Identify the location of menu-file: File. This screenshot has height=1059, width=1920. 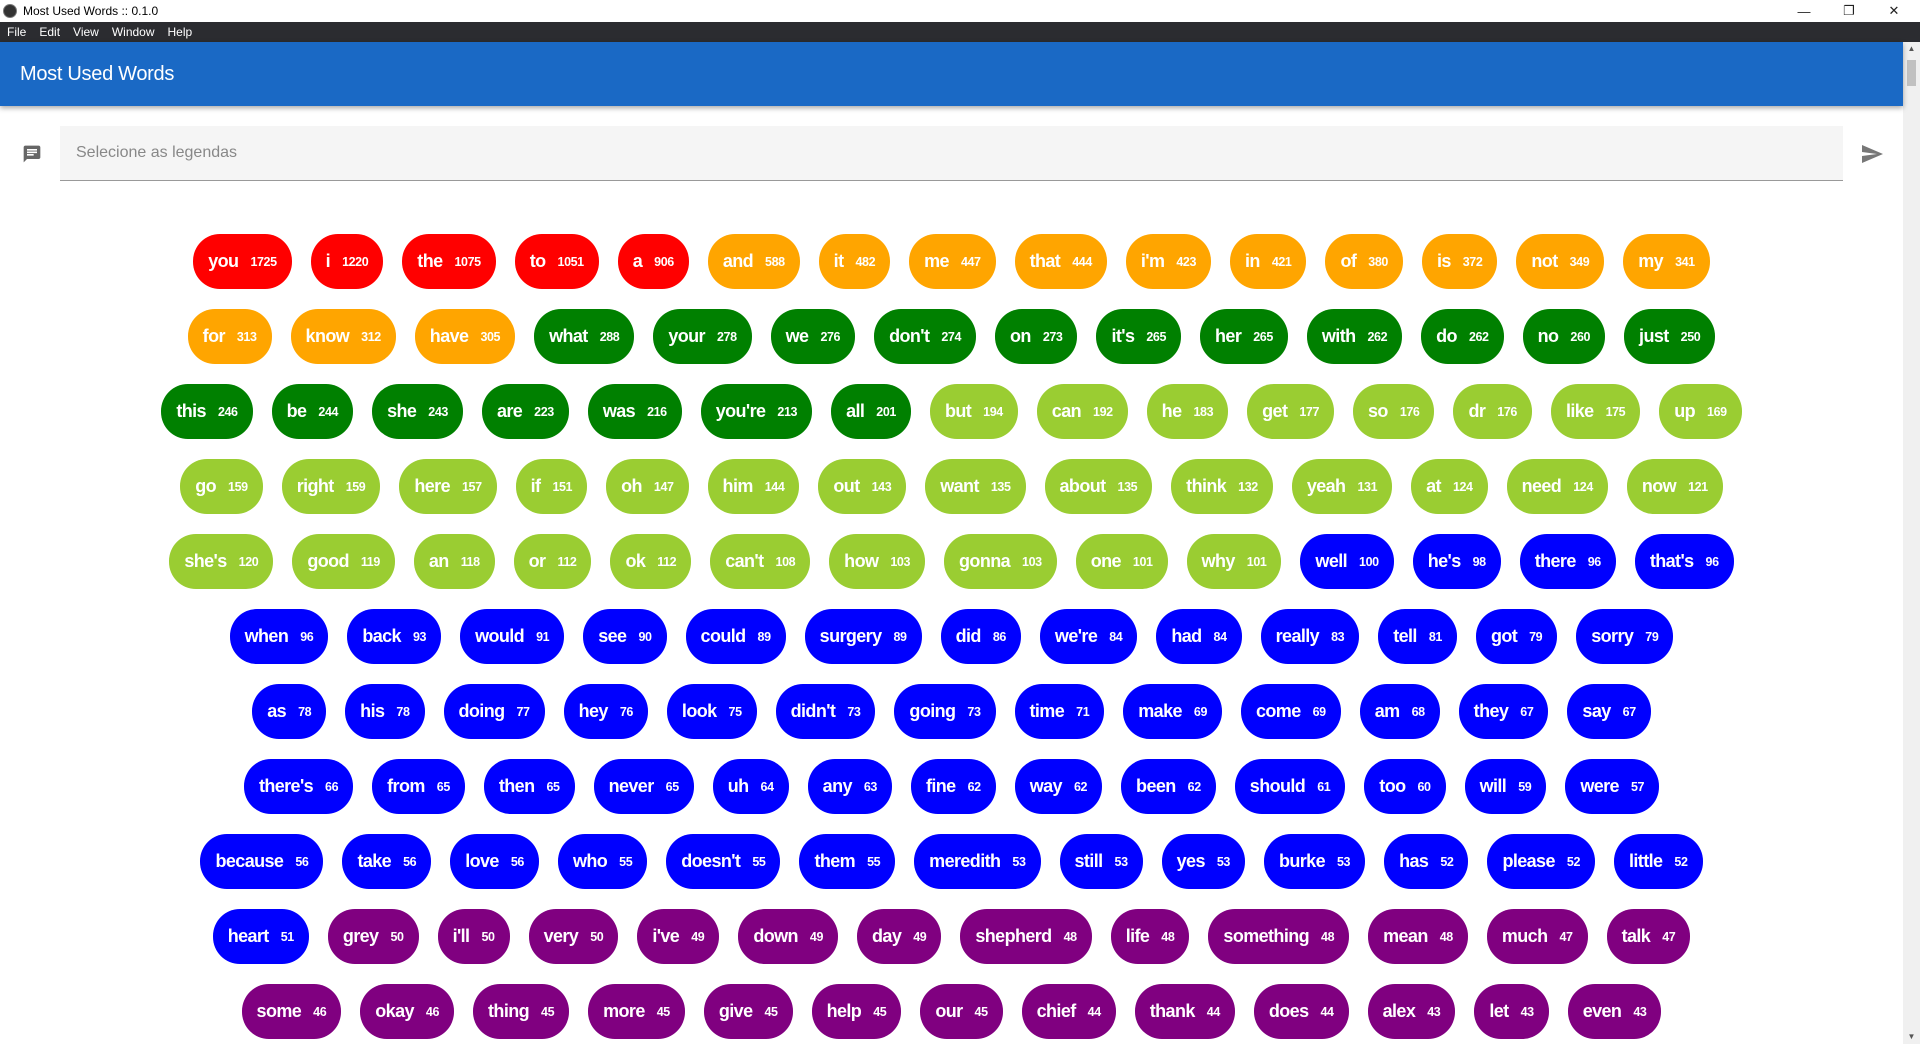
(16, 32).